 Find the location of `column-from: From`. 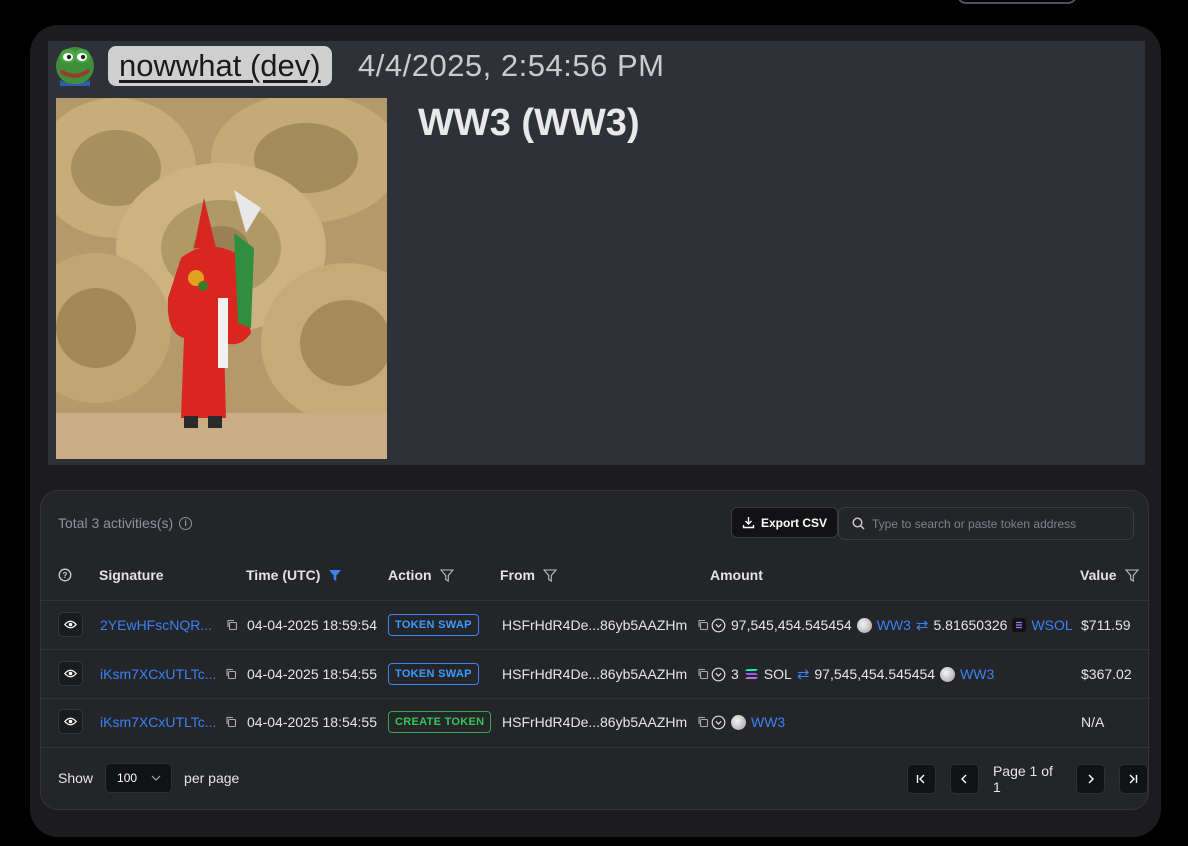

column-from: From is located at coordinates (528, 575).